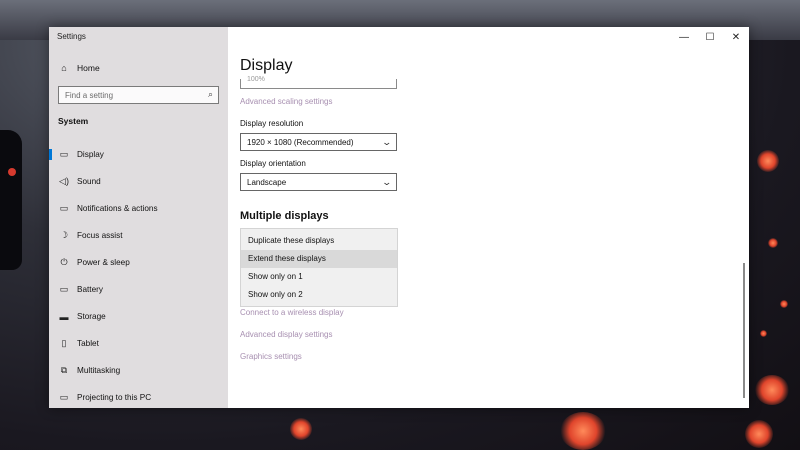 The image size is (800, 450). I want to click on multitasking-icon: ⧉, so click(64, 370).